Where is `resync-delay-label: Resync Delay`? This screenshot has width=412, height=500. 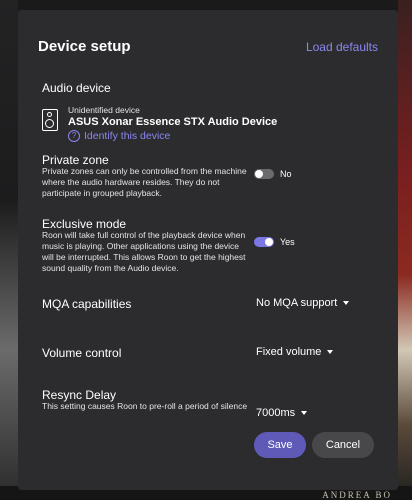
resync-delay-label: Resync Delay is located at coordinates (79, 395).